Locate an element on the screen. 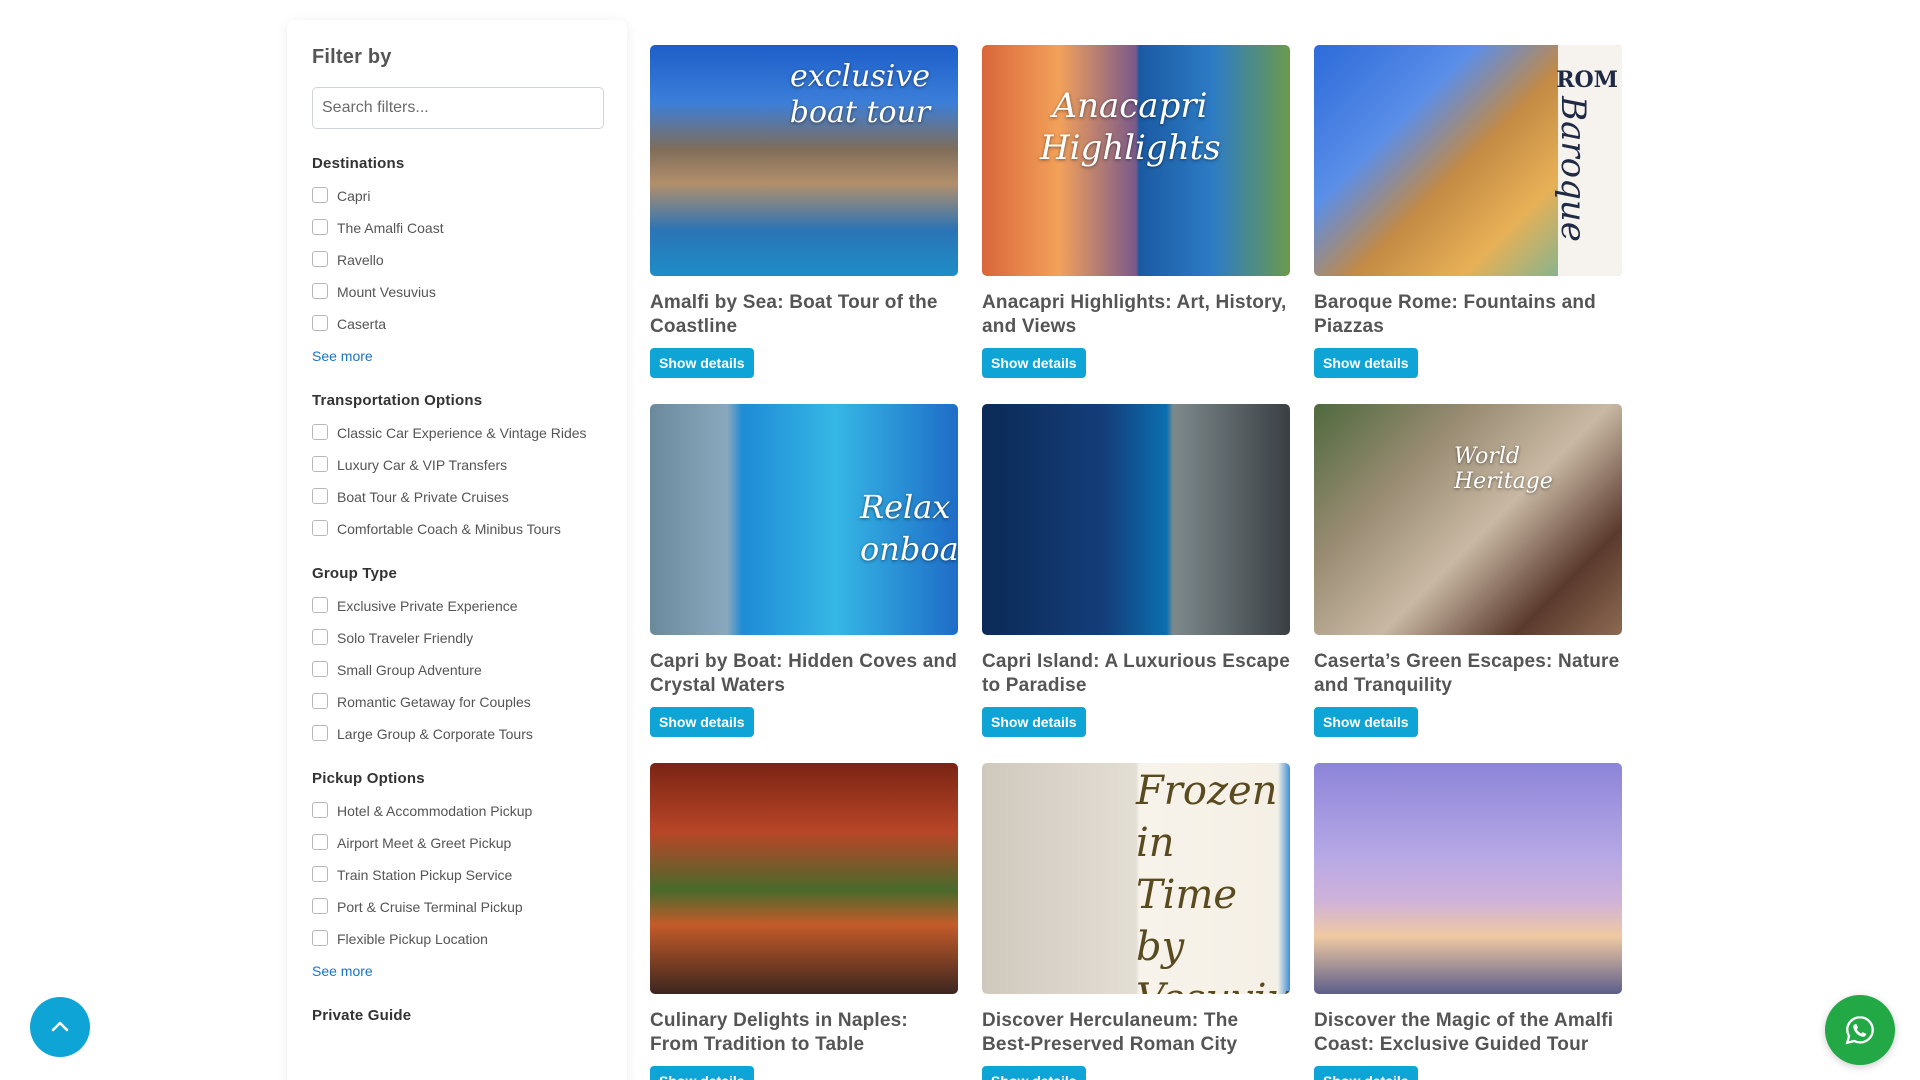 The width and height of the screenshot is (1920, 1080). filter-option-small-group: Small Group Adventure is located at coordinates (457, 670).